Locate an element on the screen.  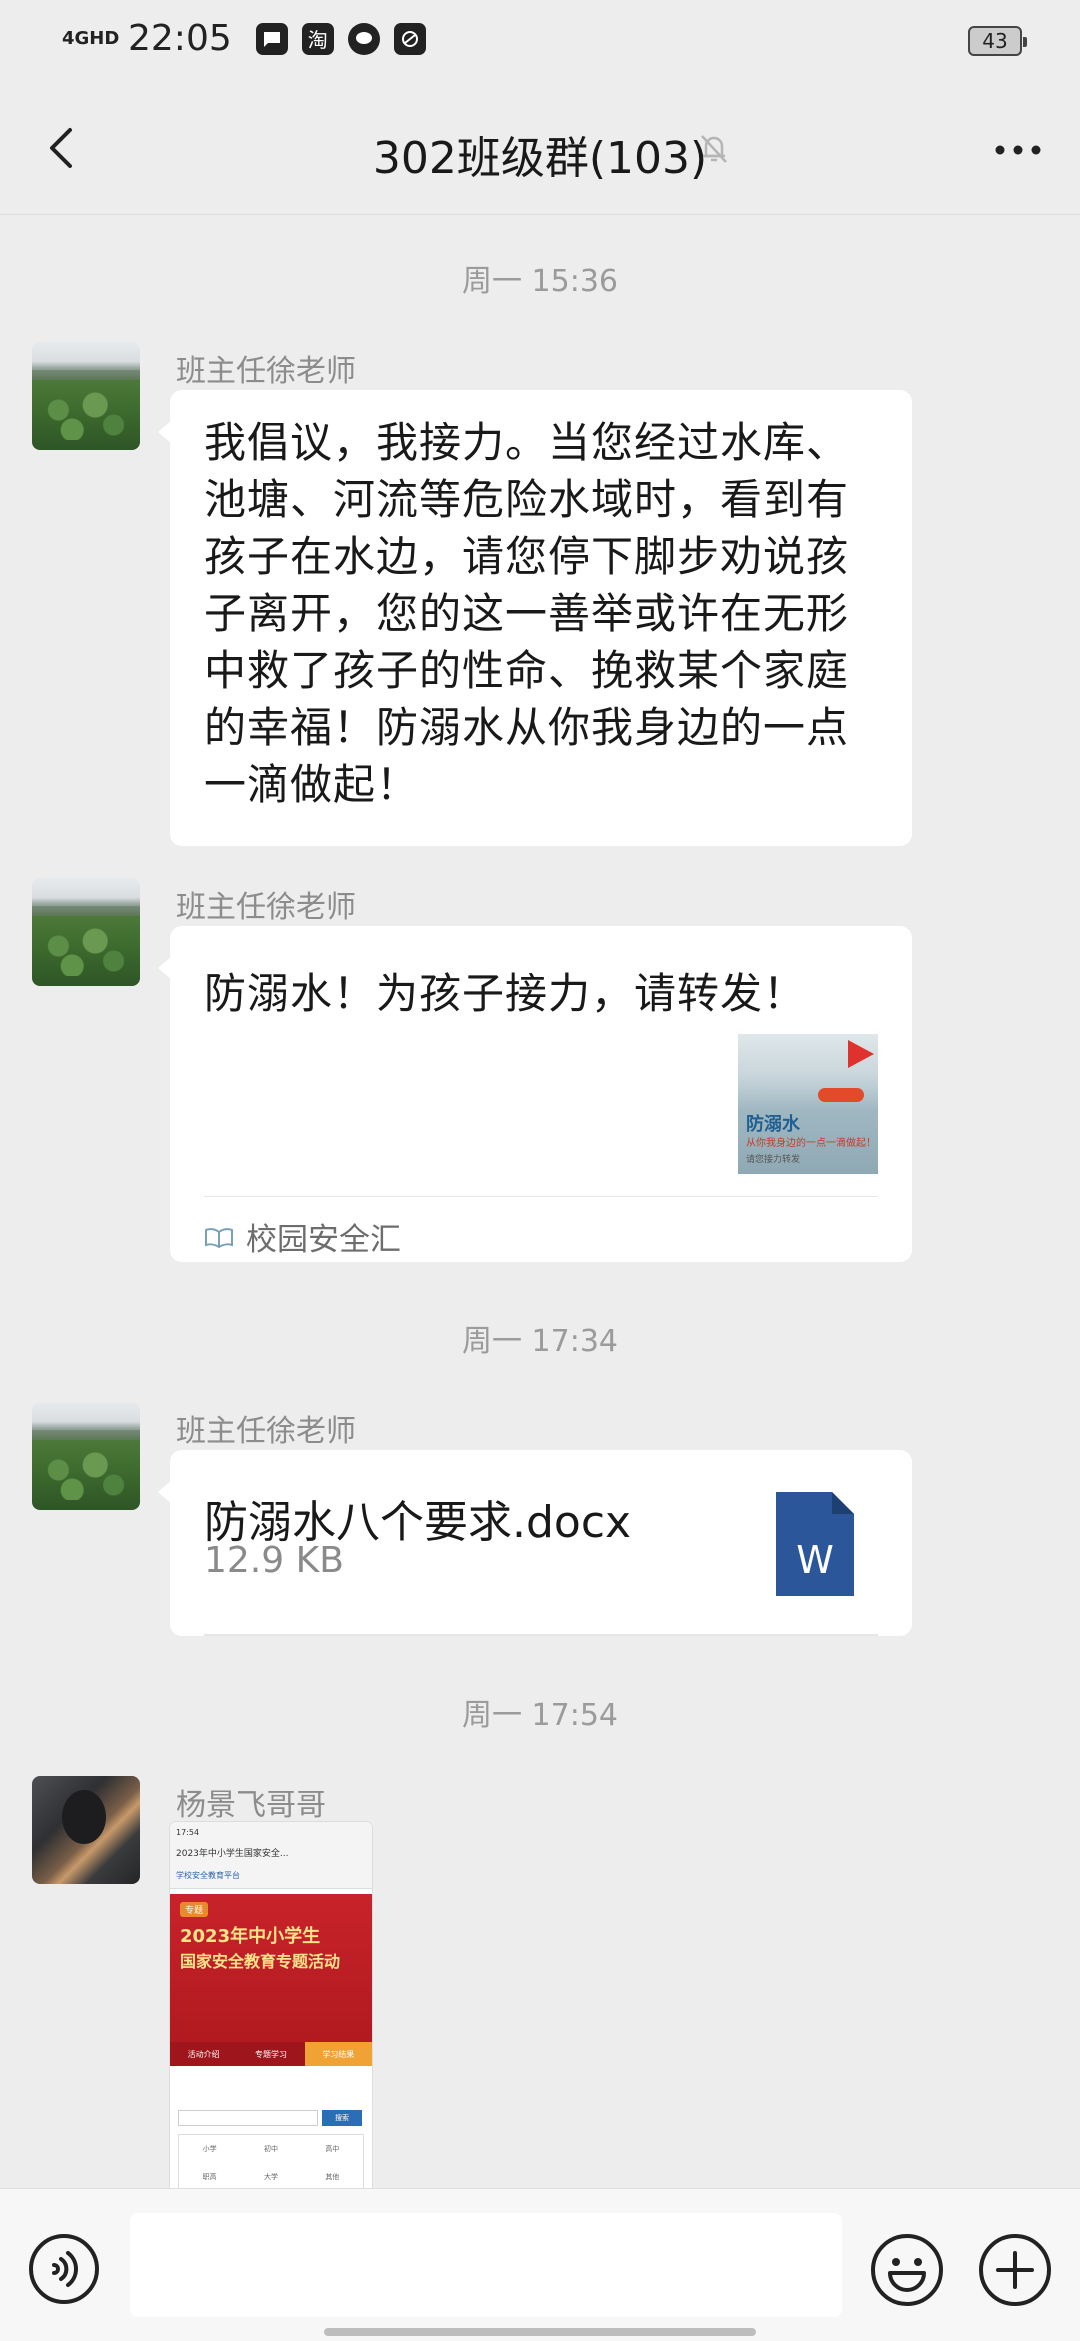
word-icon-letter: W is located at coordinates (815, 1560).